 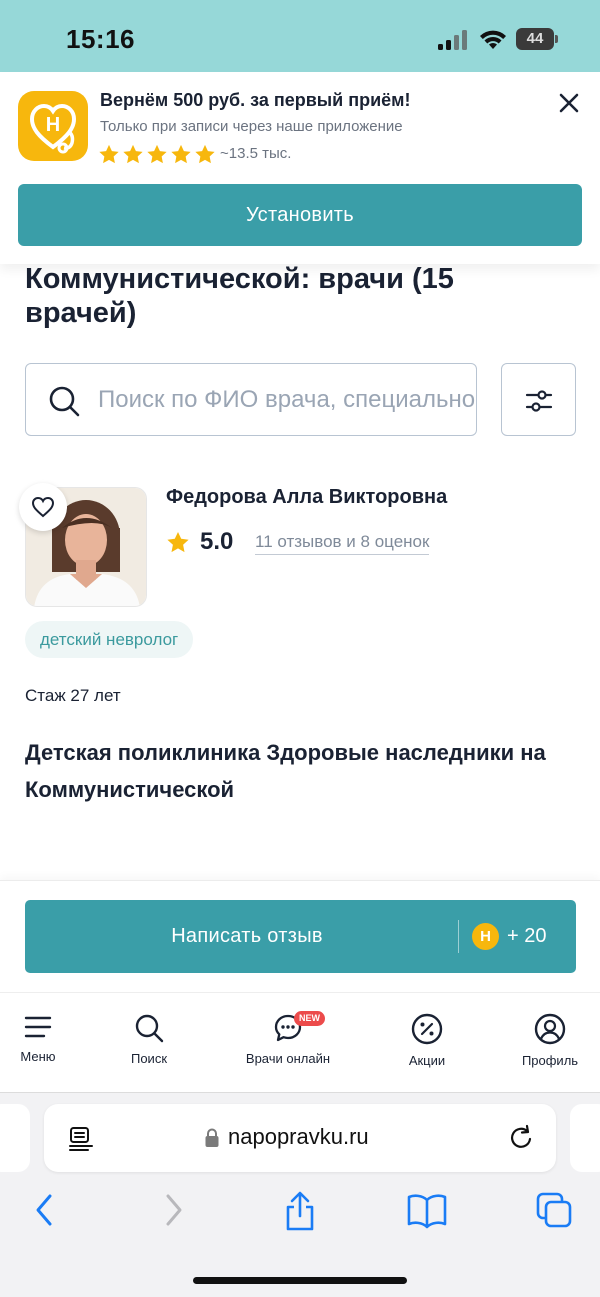 I want to click on forward-icon, so click(x=174, y=1210).